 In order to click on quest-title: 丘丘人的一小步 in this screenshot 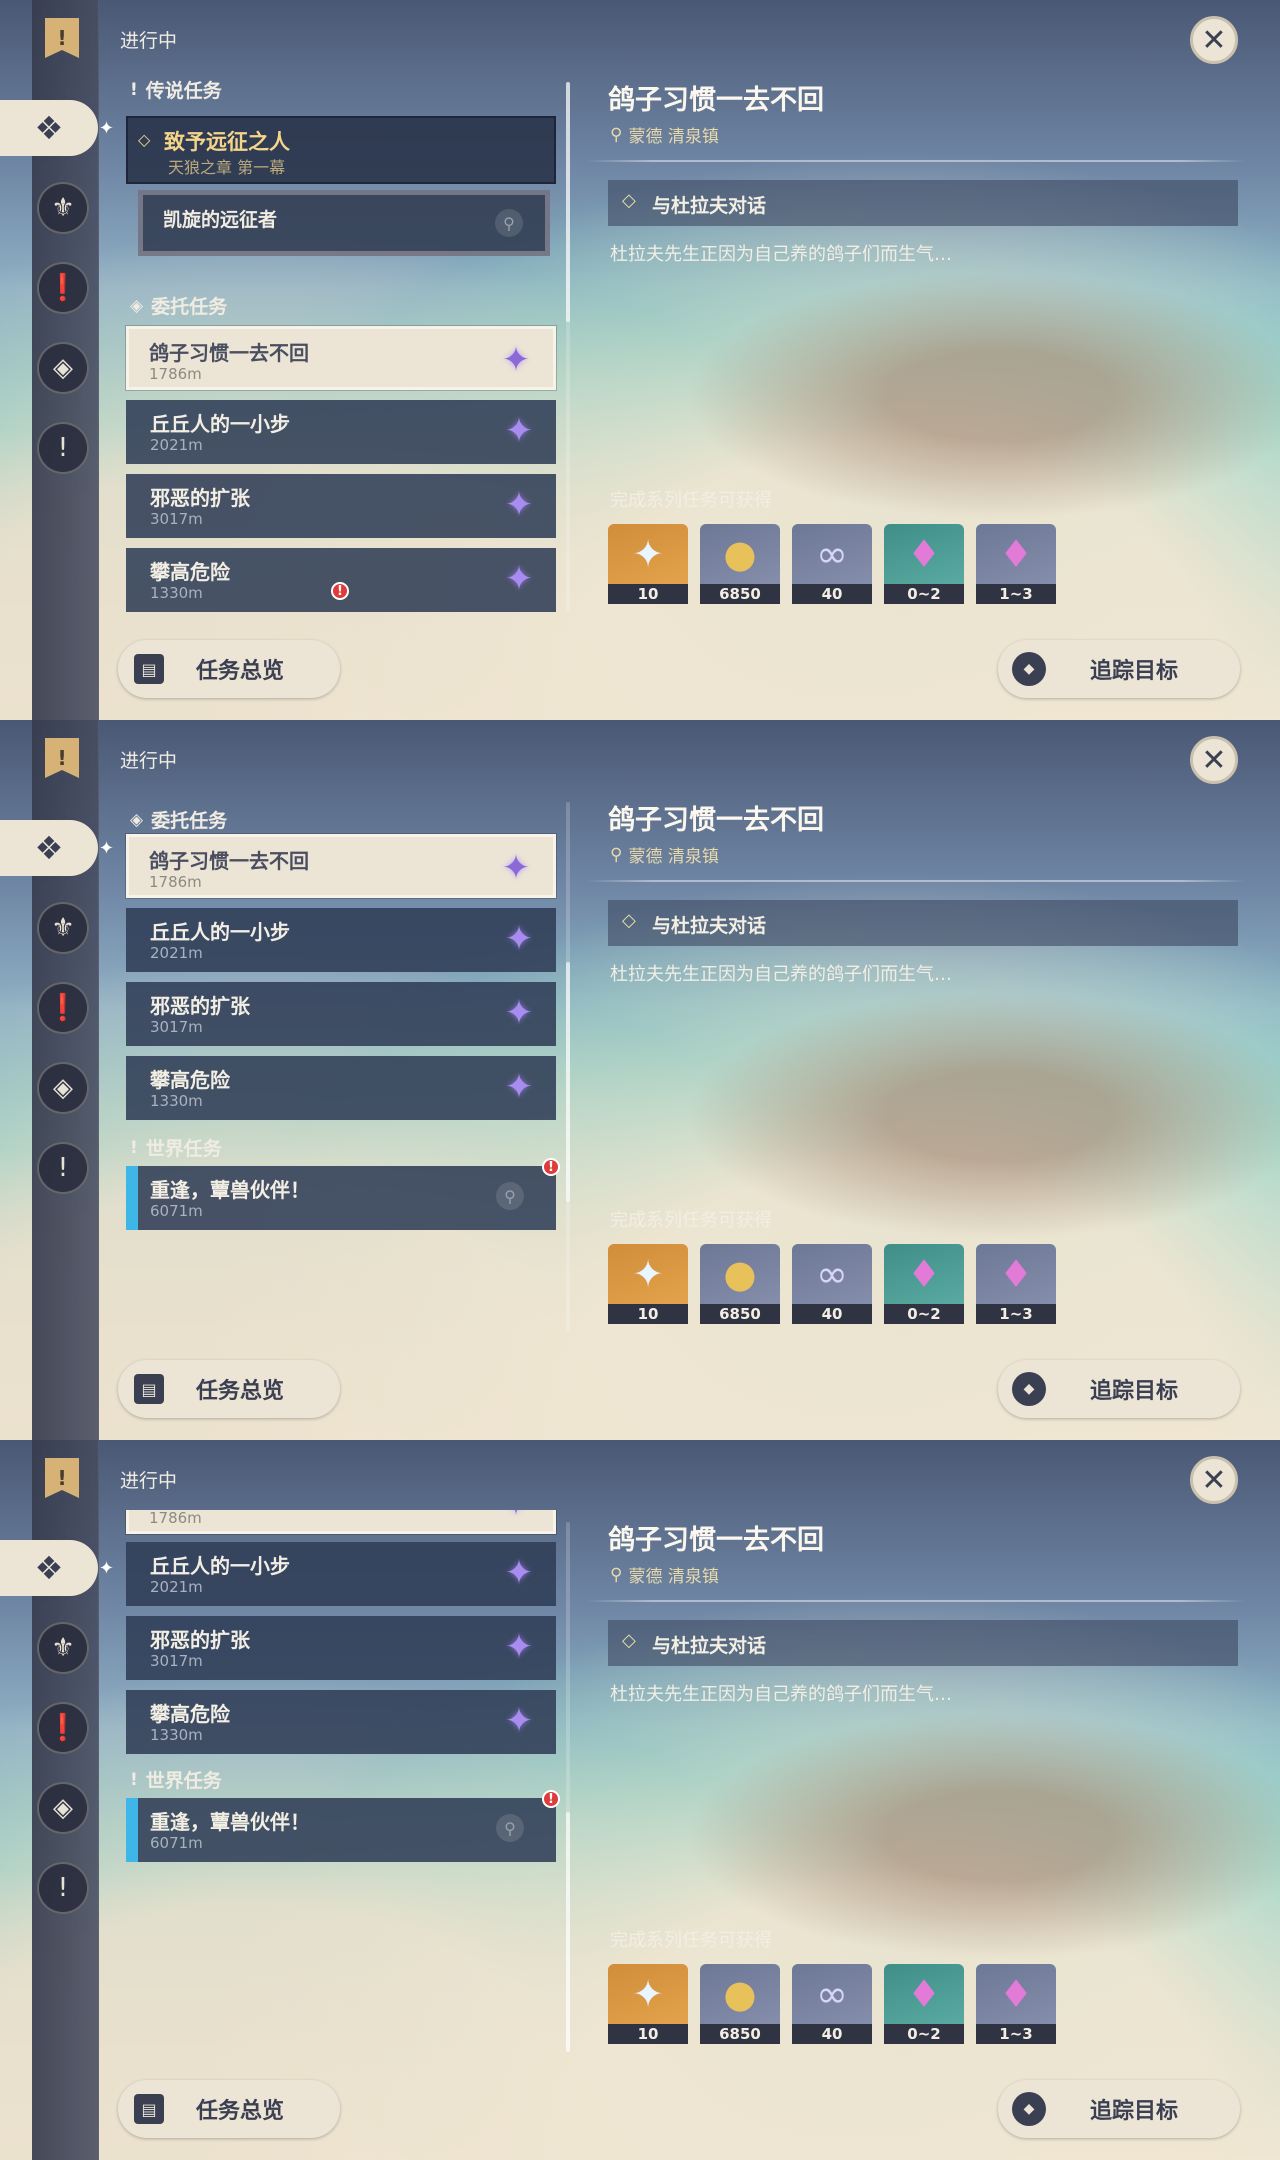, I will do `click(220, 424)`.